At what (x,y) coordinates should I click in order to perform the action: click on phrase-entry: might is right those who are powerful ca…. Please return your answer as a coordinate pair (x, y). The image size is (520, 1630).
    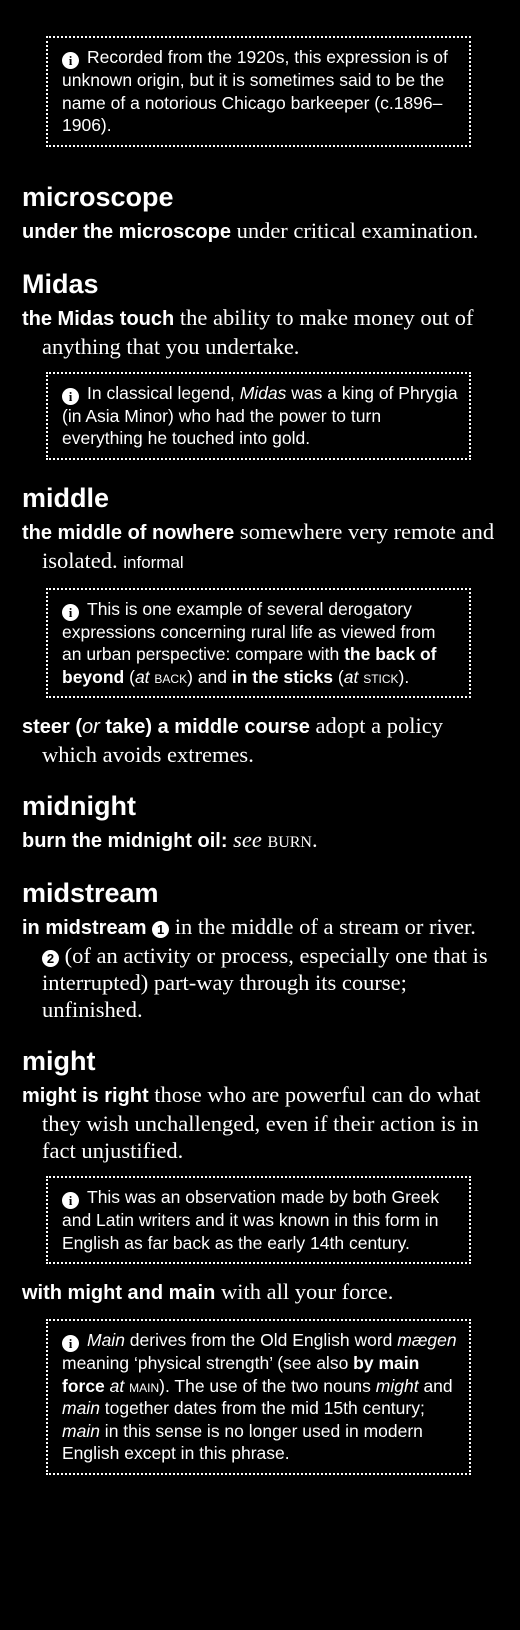
    Looking at the image, I should click on (260, 1122).